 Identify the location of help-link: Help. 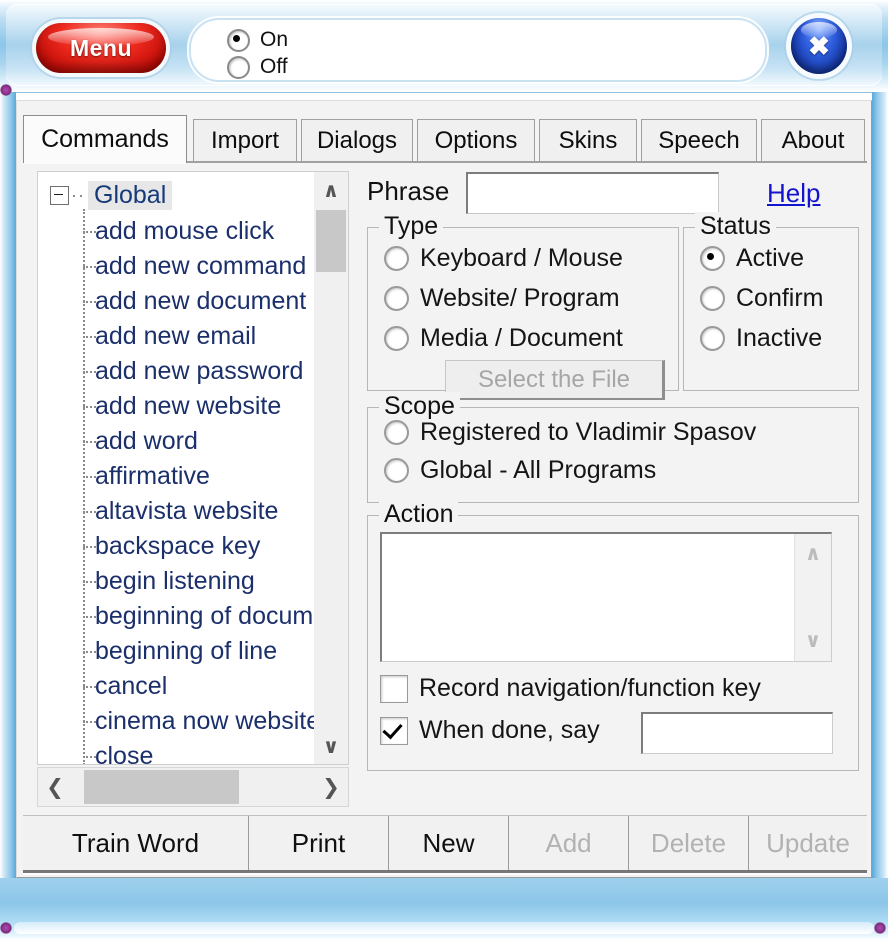
(793, 193).